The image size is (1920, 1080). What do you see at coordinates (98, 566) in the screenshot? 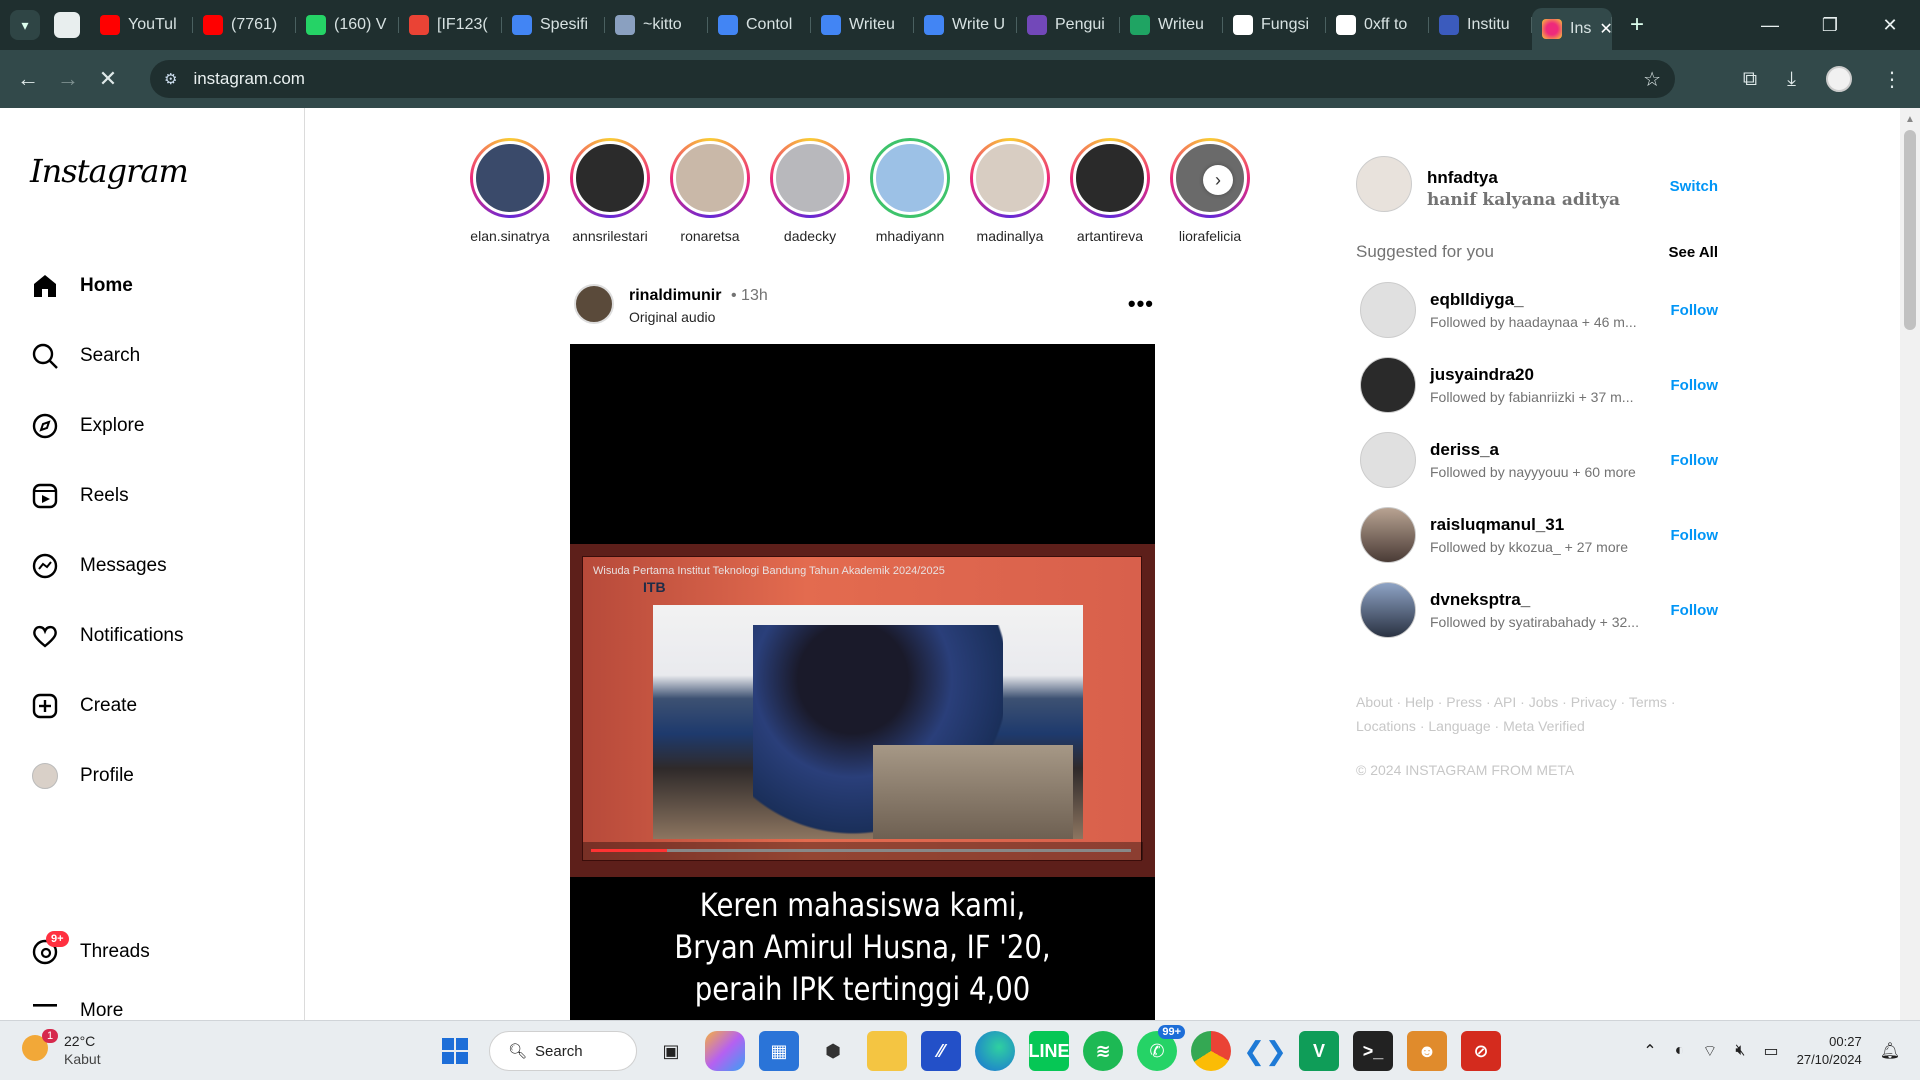
I see `sidebar-item-messages: Messages` at bounding box center [98, 566].